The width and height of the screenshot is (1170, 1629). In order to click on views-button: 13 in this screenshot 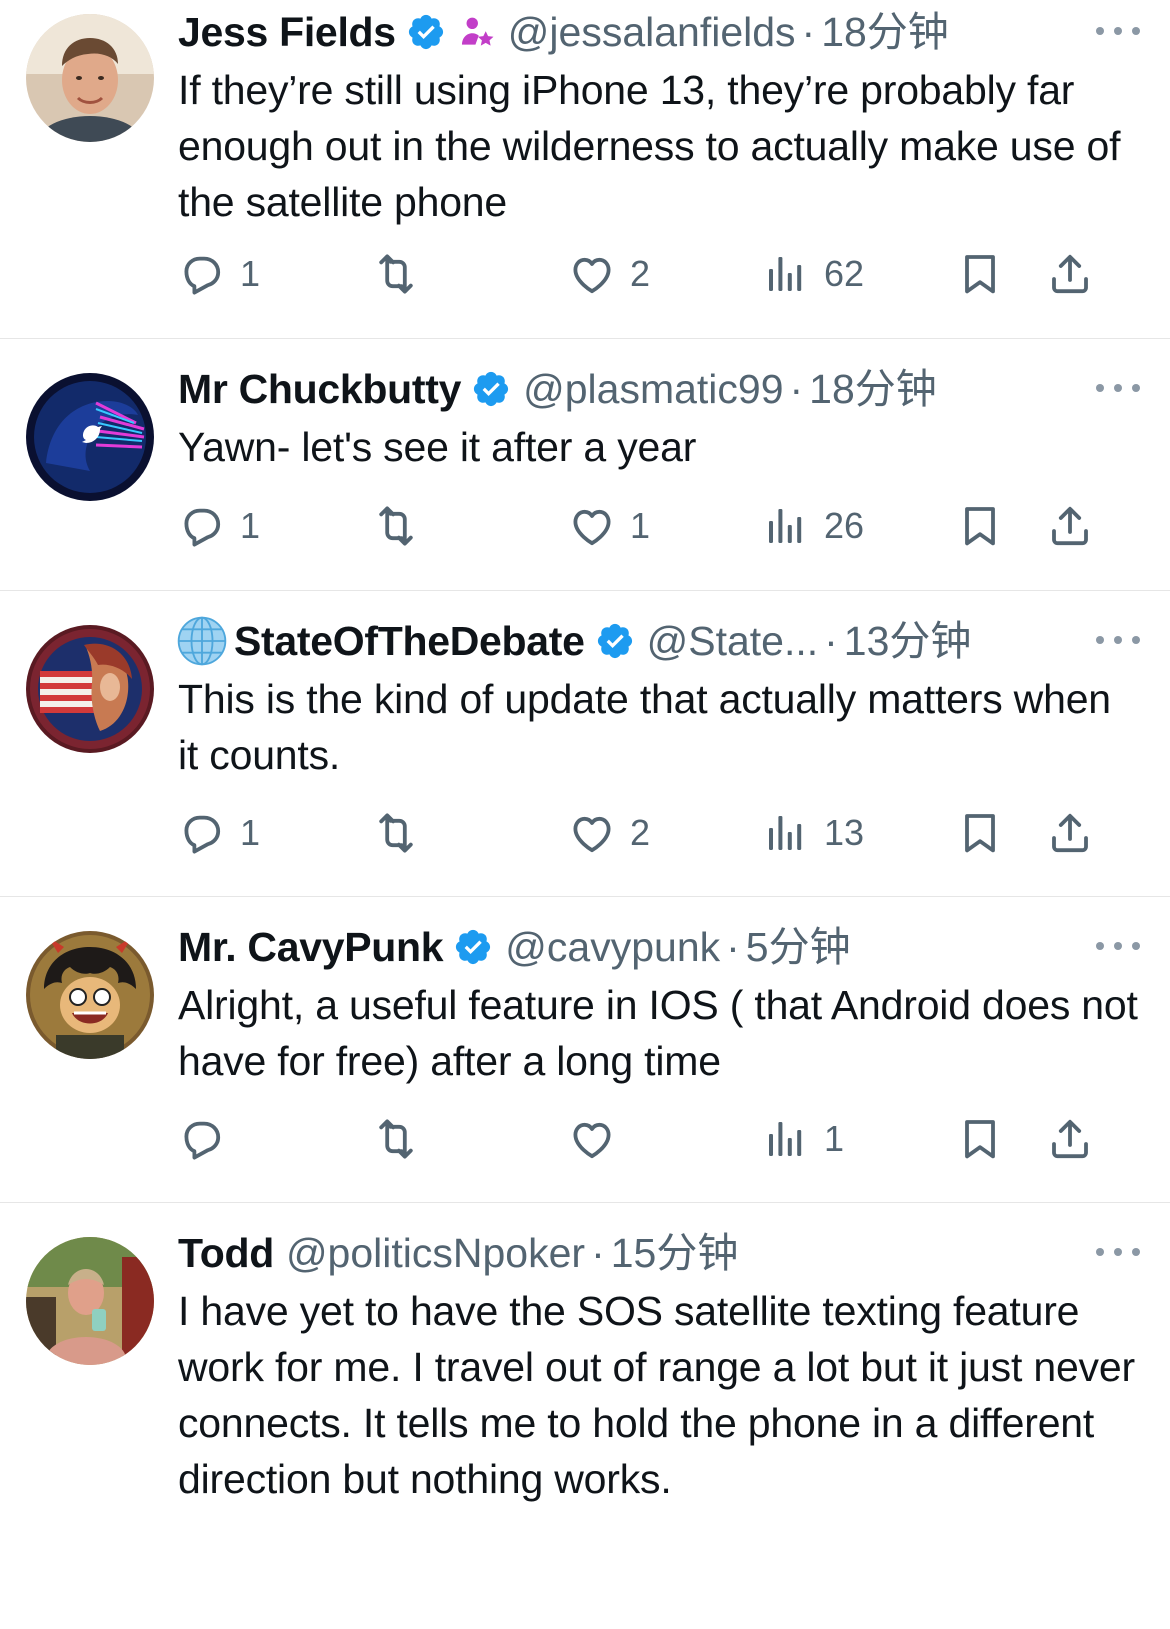, I will do `click(813, 833)`.